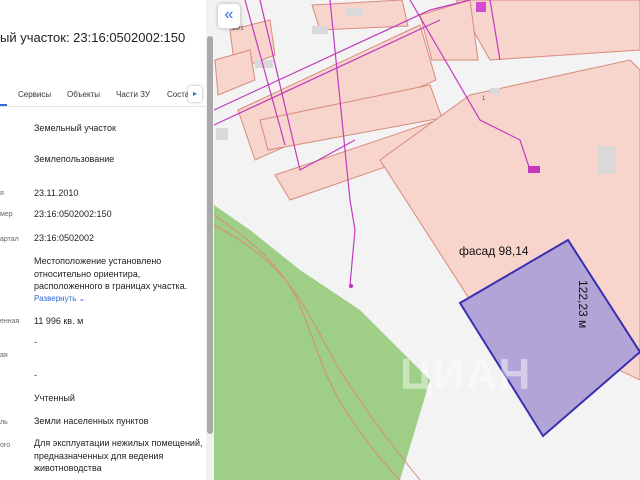 The height and width of the screenshot is (480, 640). I want to click on network-node, so click(351, 286).